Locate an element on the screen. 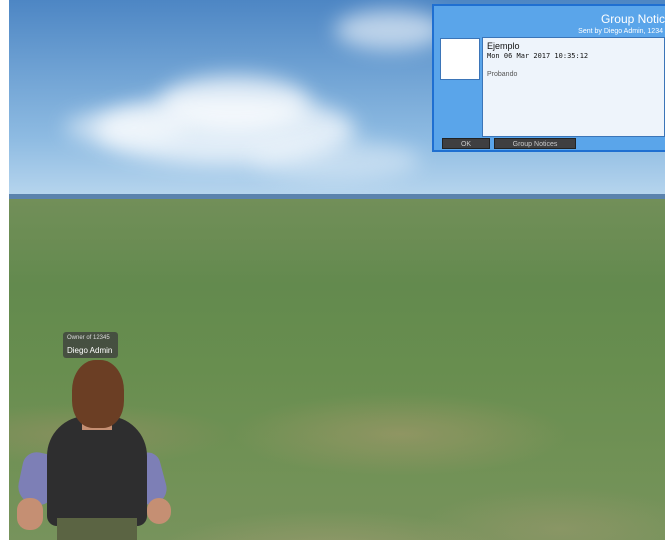 This screenshot has width=665, height=540. notice-message: Probando is located at coordinates (502, 74).